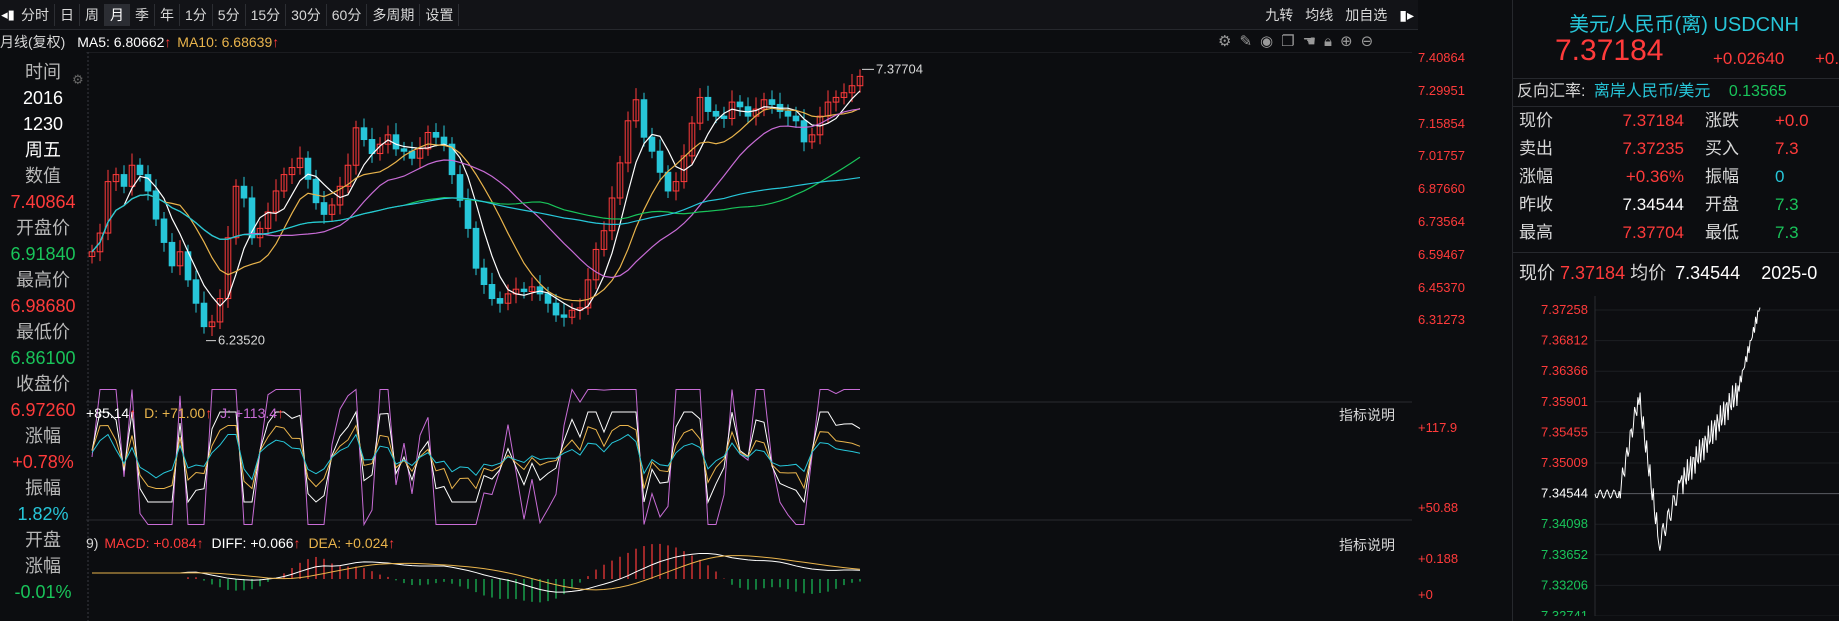  I want to click on pen-icon: ✎, so click(1245, 42).